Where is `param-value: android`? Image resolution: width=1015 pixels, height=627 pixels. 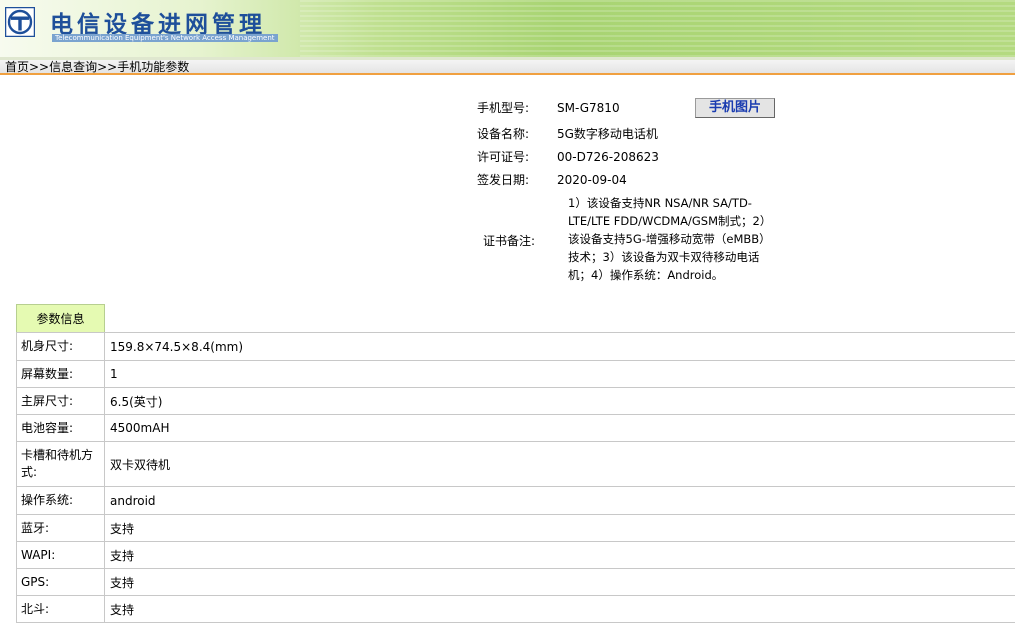 param-value: android is located at coordinates (133, 500).